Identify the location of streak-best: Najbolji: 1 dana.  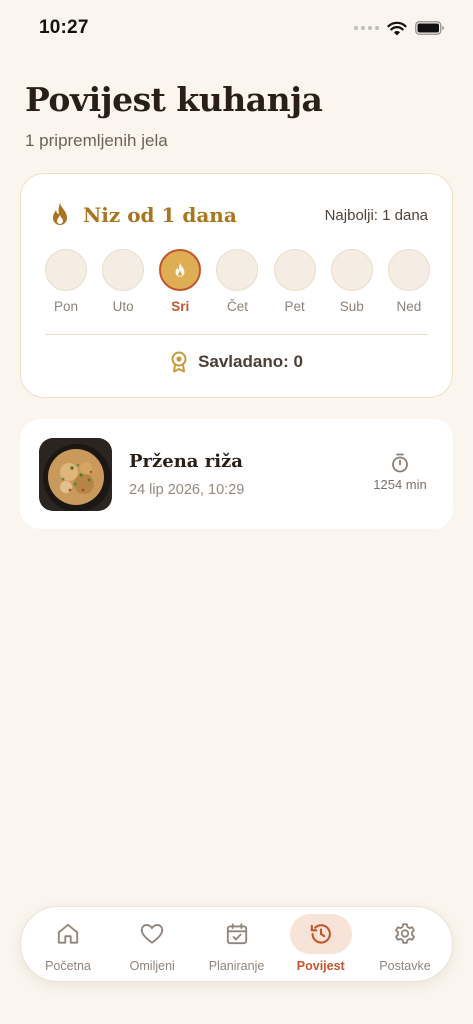
(376, 215).